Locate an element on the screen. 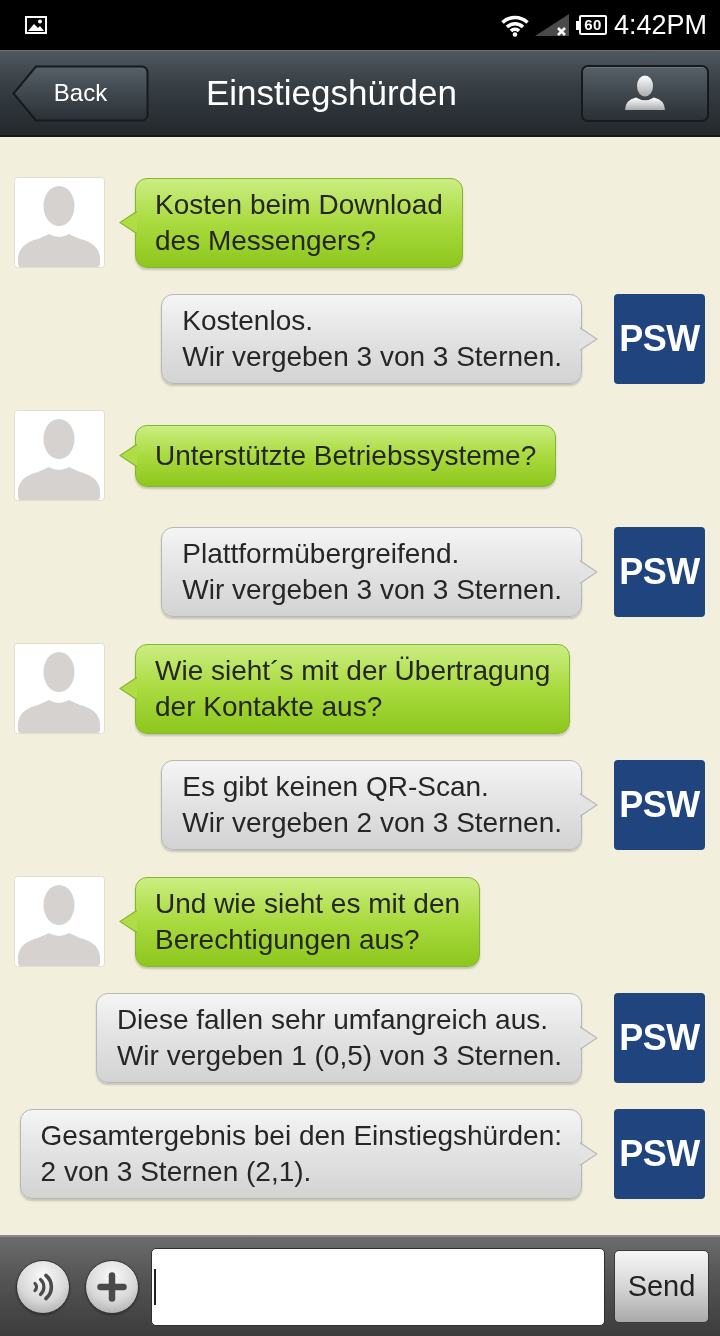 This screenshot has width=720, height=1336. send-button: Send is located at coordinates (661, 1286).